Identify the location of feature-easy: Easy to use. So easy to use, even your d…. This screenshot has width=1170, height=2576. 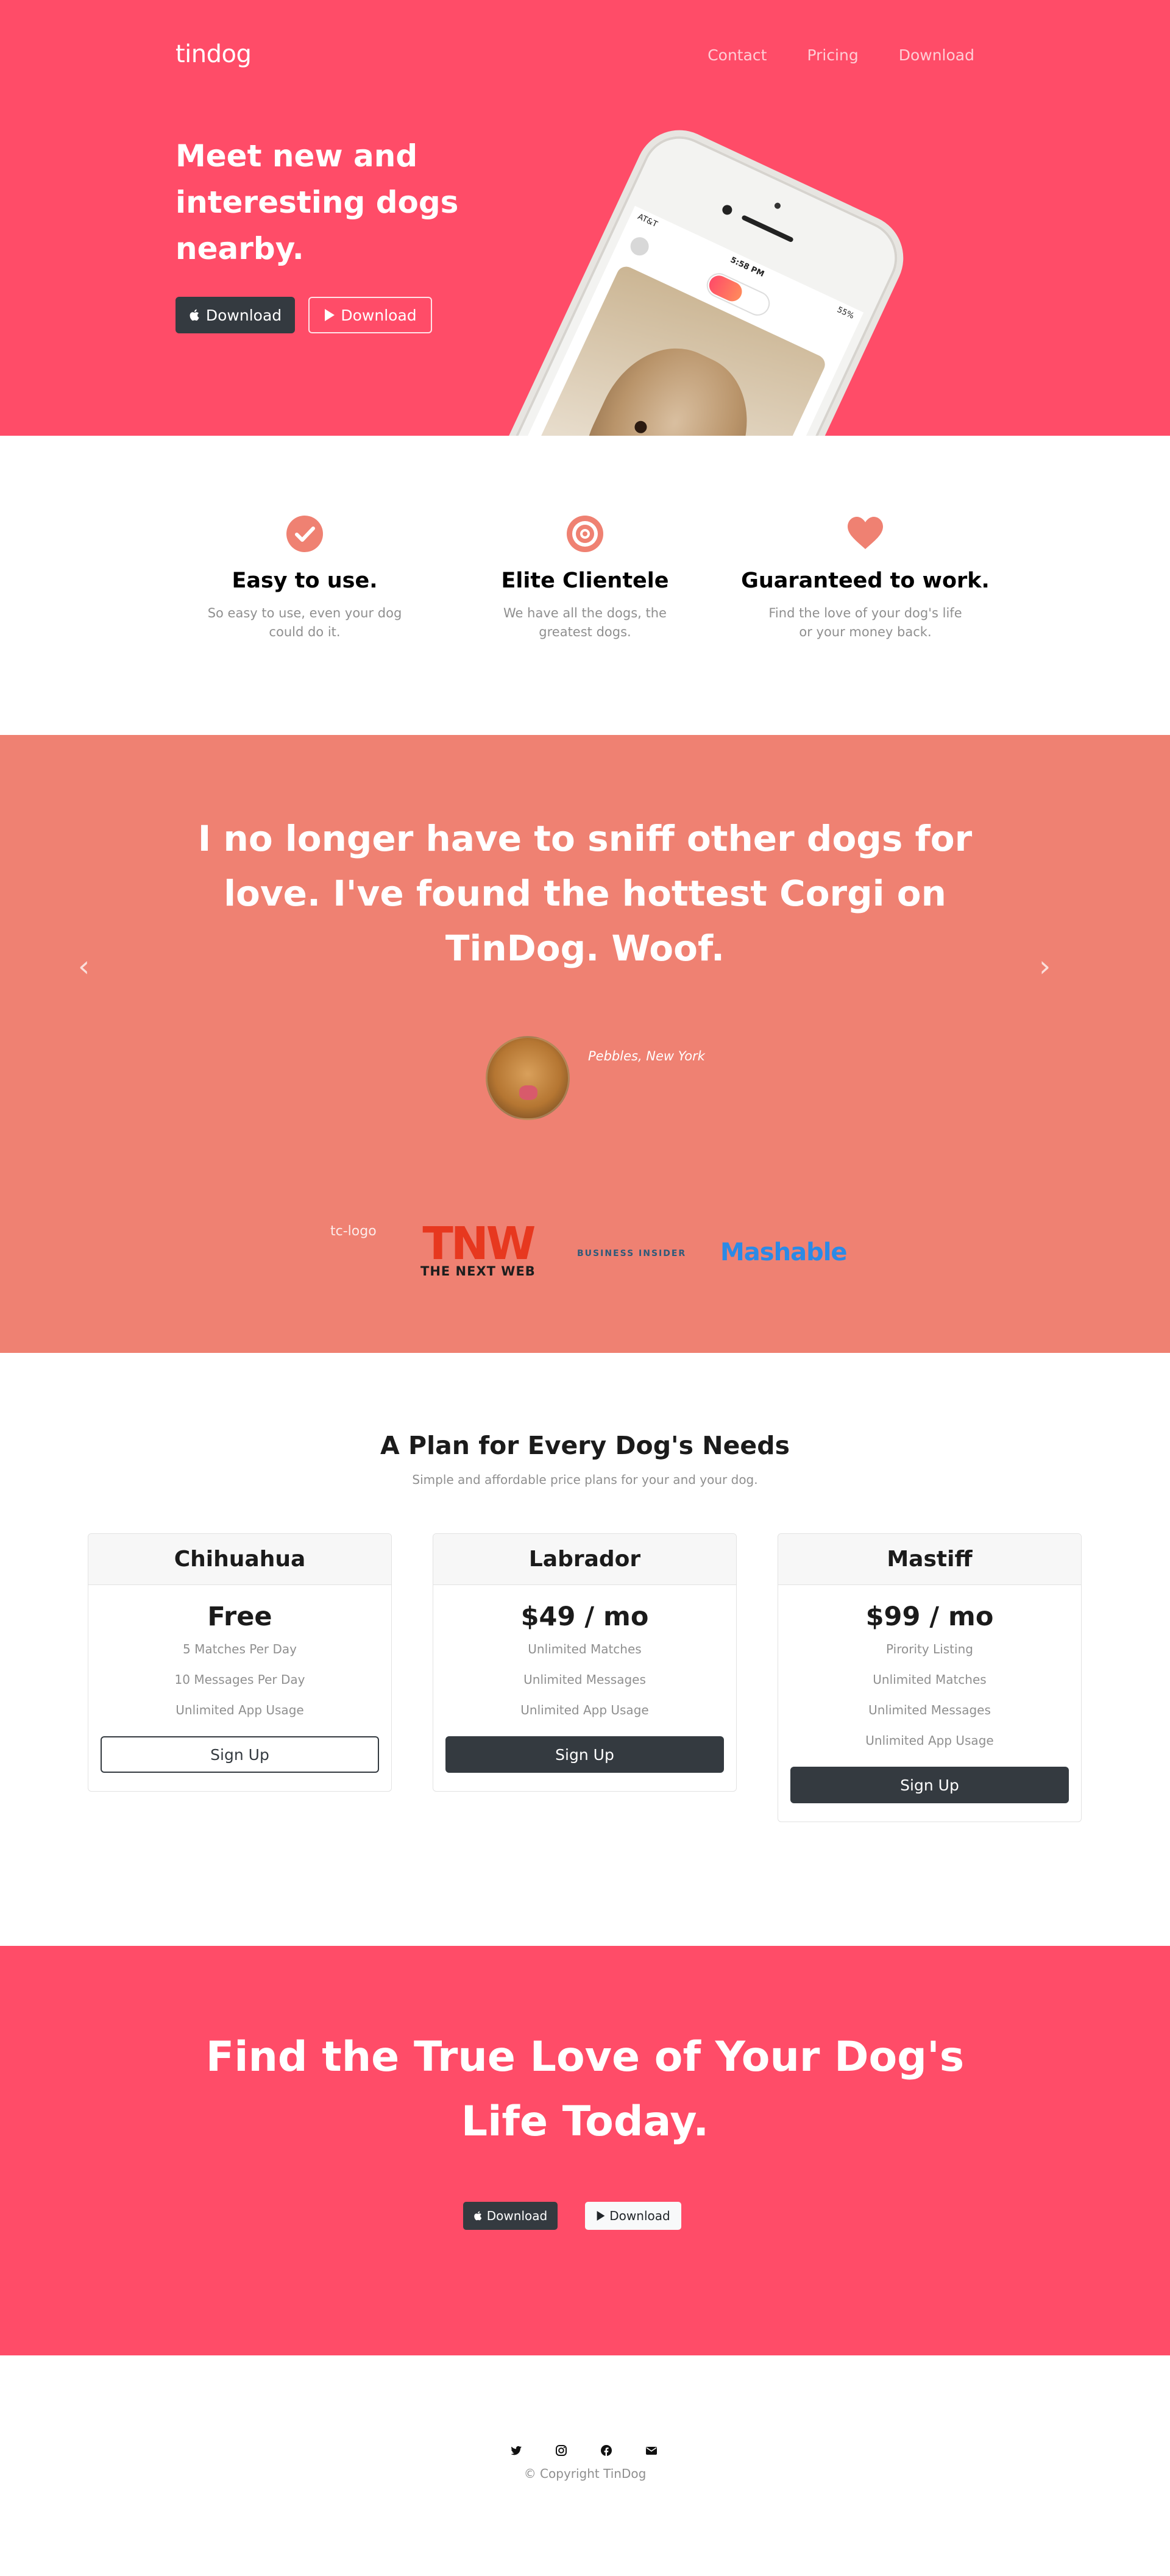
(305, 579).